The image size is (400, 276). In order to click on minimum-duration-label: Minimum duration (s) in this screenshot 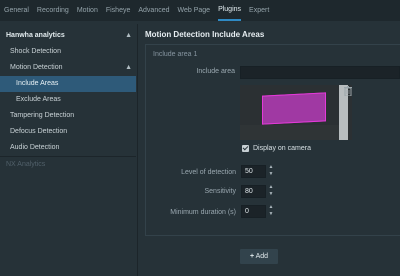, I will do `click(203, 212)`.